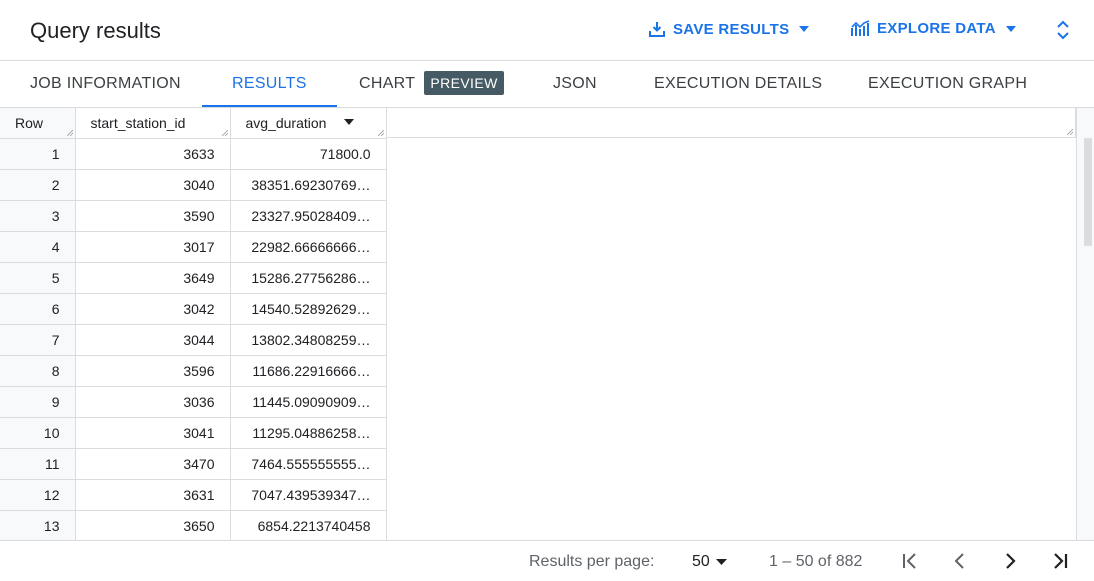 The image size is (1094, 581). I want to click on results-per-page-select: 50, so click(709, 562).